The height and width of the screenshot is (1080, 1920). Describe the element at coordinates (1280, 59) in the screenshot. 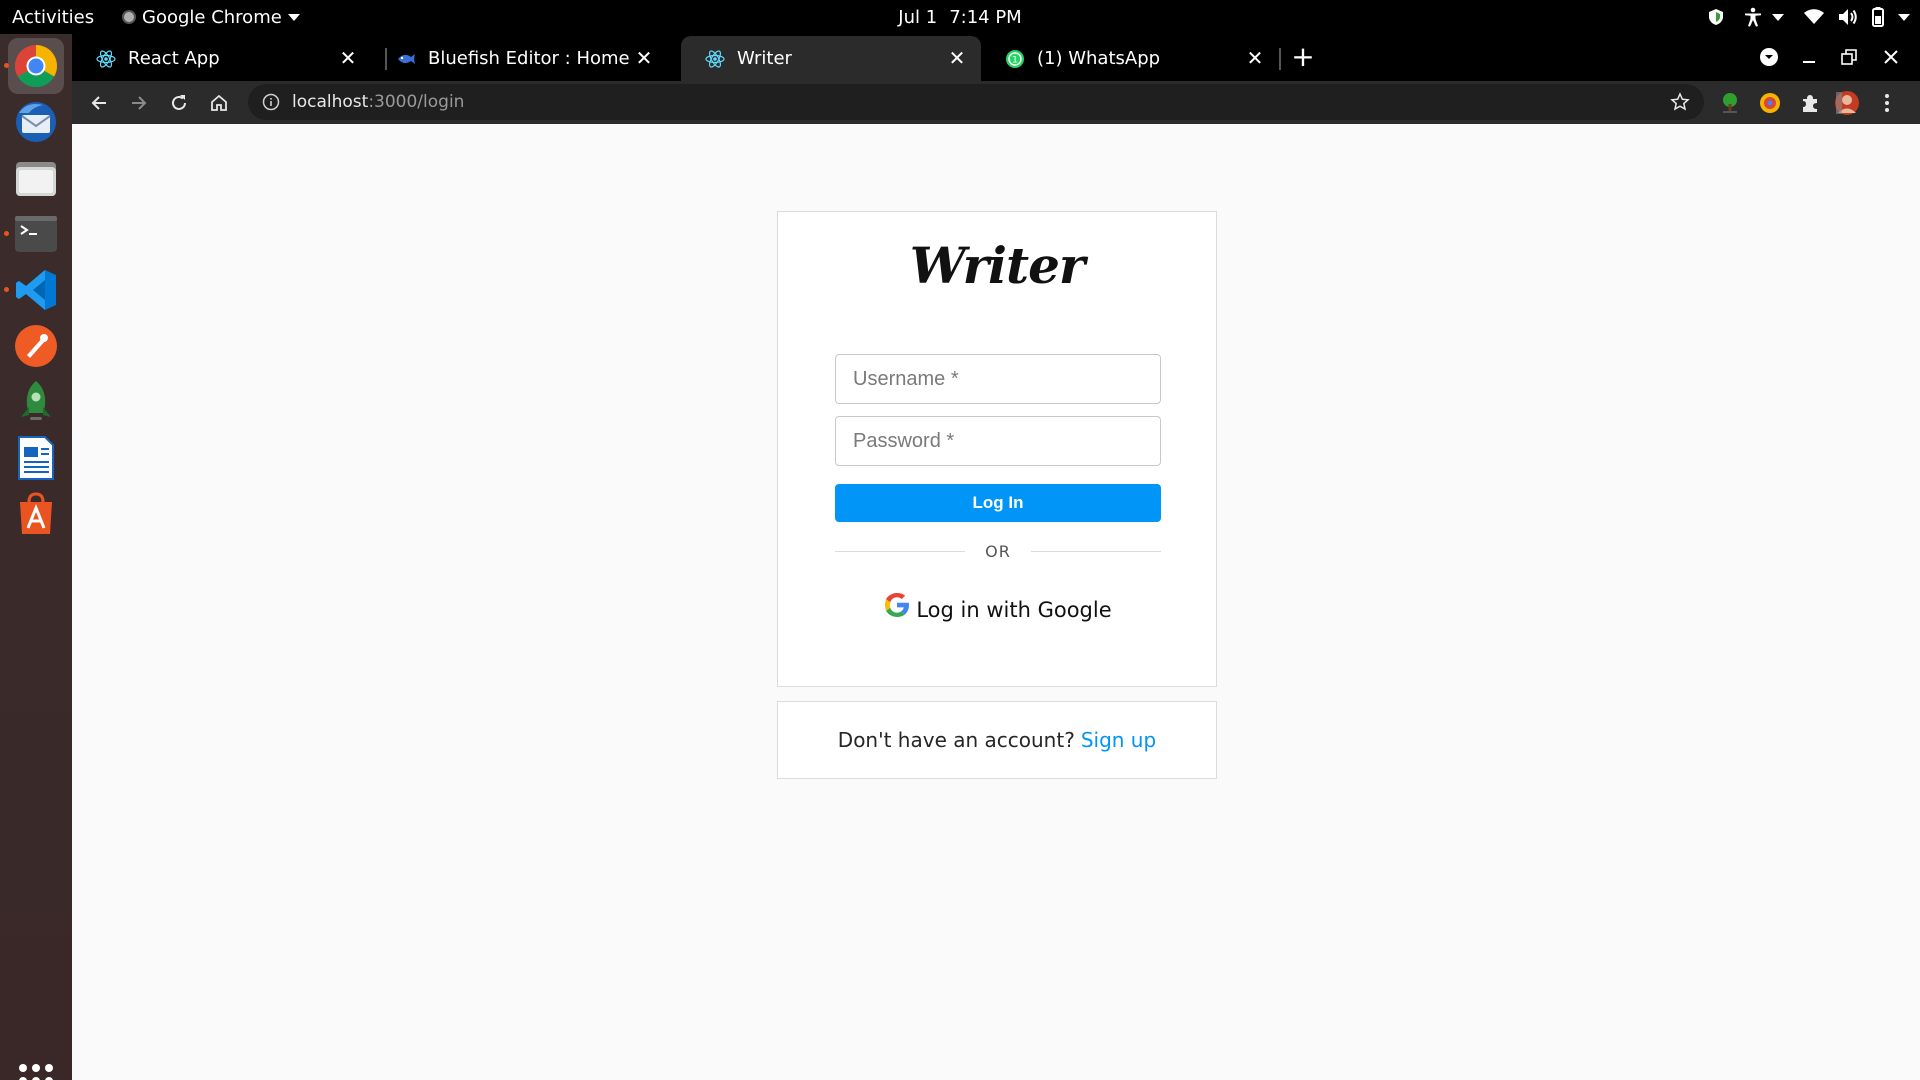

I see `tab-divider` at that location.